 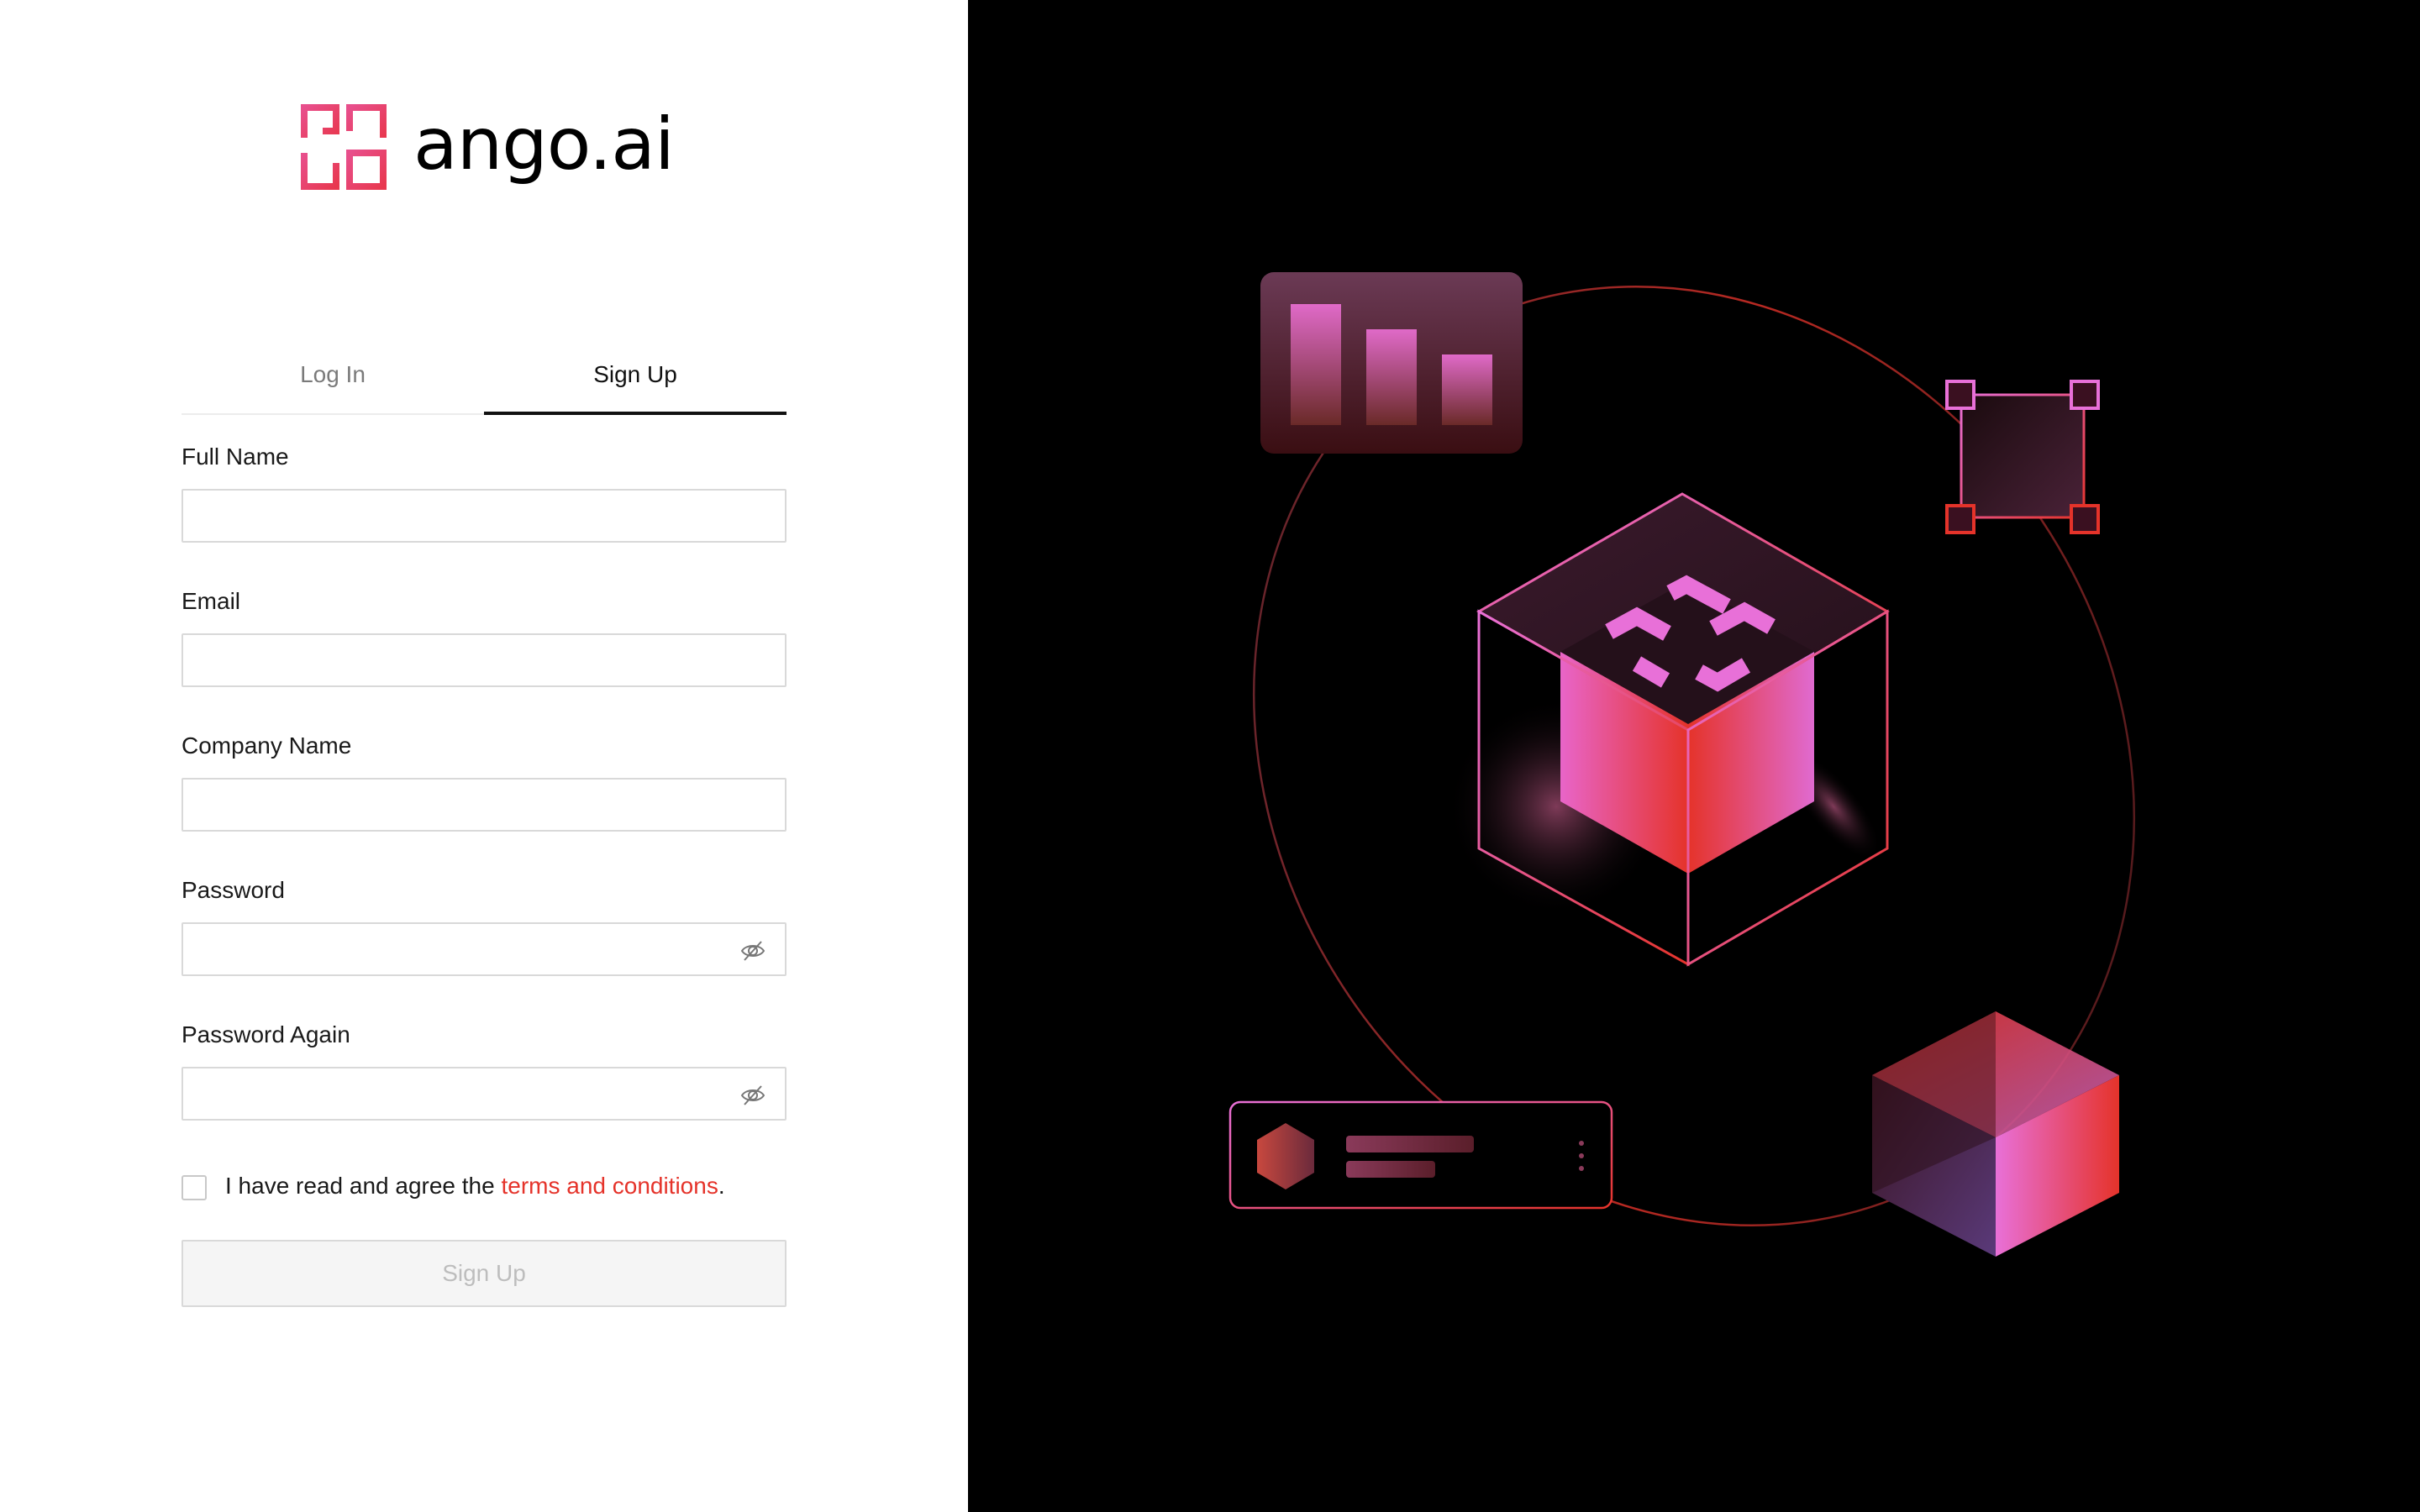 I want to click on full-name-field-wrap, so click(x=484, y=516).